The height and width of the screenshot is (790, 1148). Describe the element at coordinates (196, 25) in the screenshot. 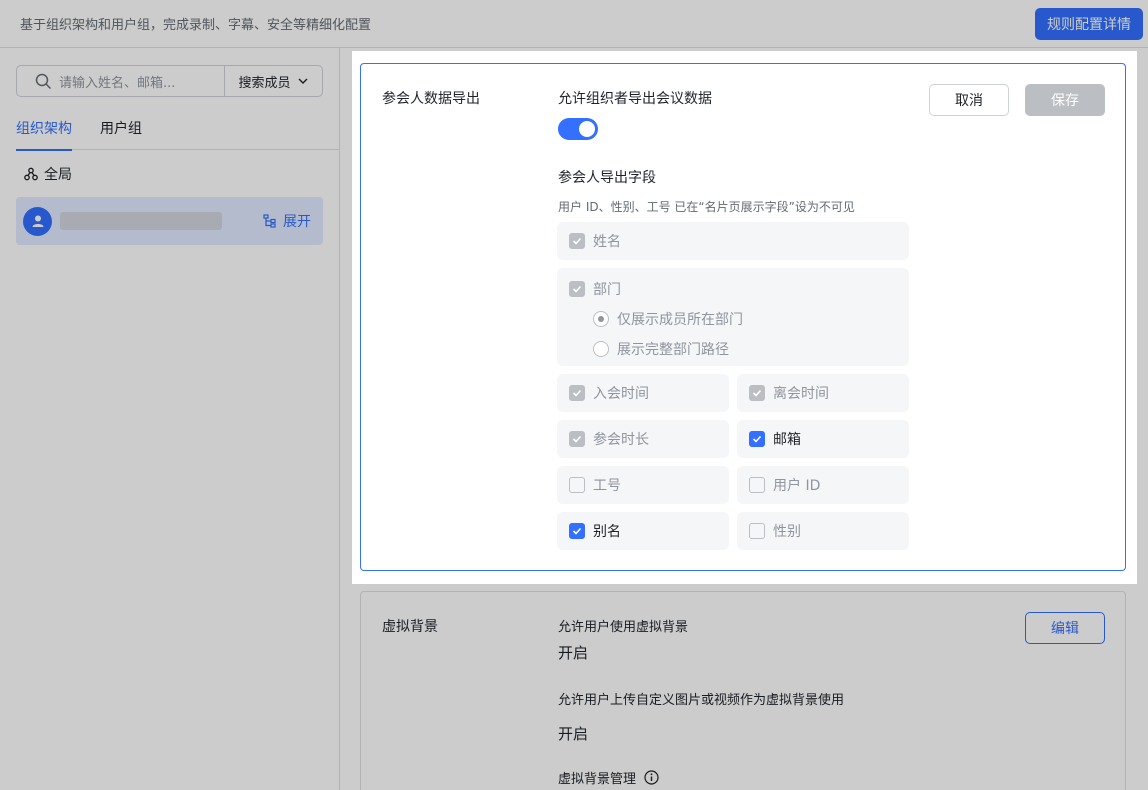

I see `page-description: 基于组织架构和用户组，完成录制、字幕、安全等精细化配置` at that location.